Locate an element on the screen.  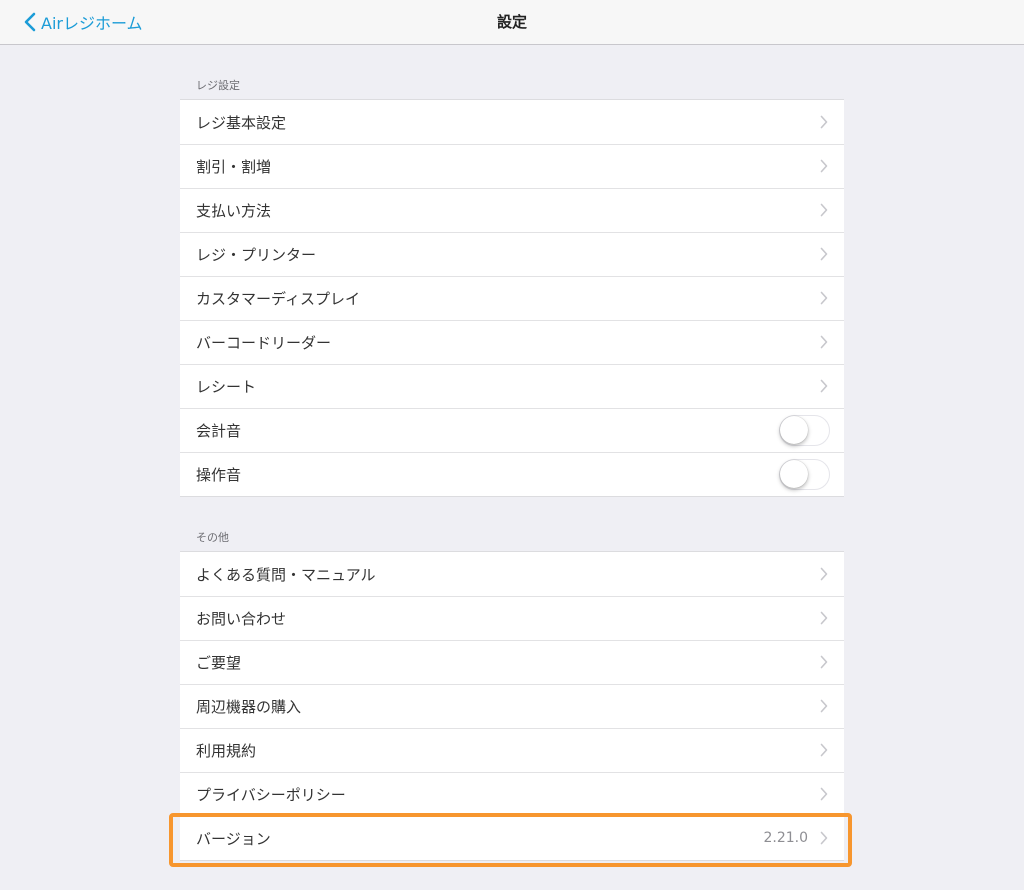
settings-row: 周辺機器の購入 is located at coordinates (512, 706).